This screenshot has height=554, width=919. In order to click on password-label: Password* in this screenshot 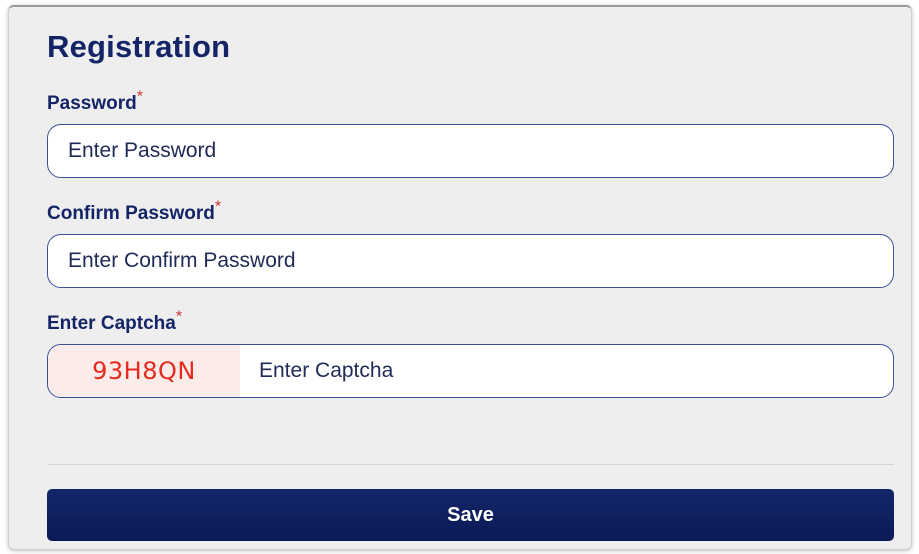, I will do `click(95, 102)`.